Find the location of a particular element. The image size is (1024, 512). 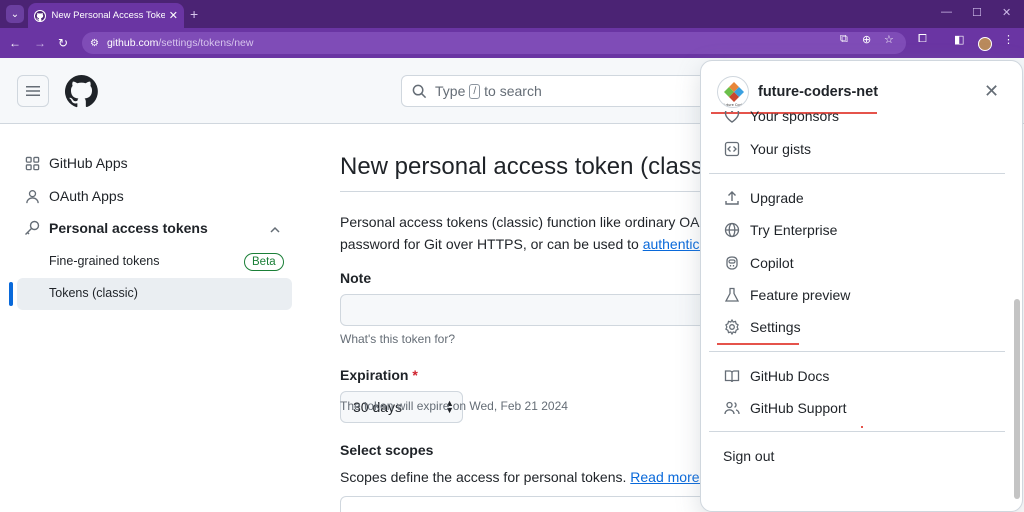

new-tab-icon: + is located at coordinates (194, 14).